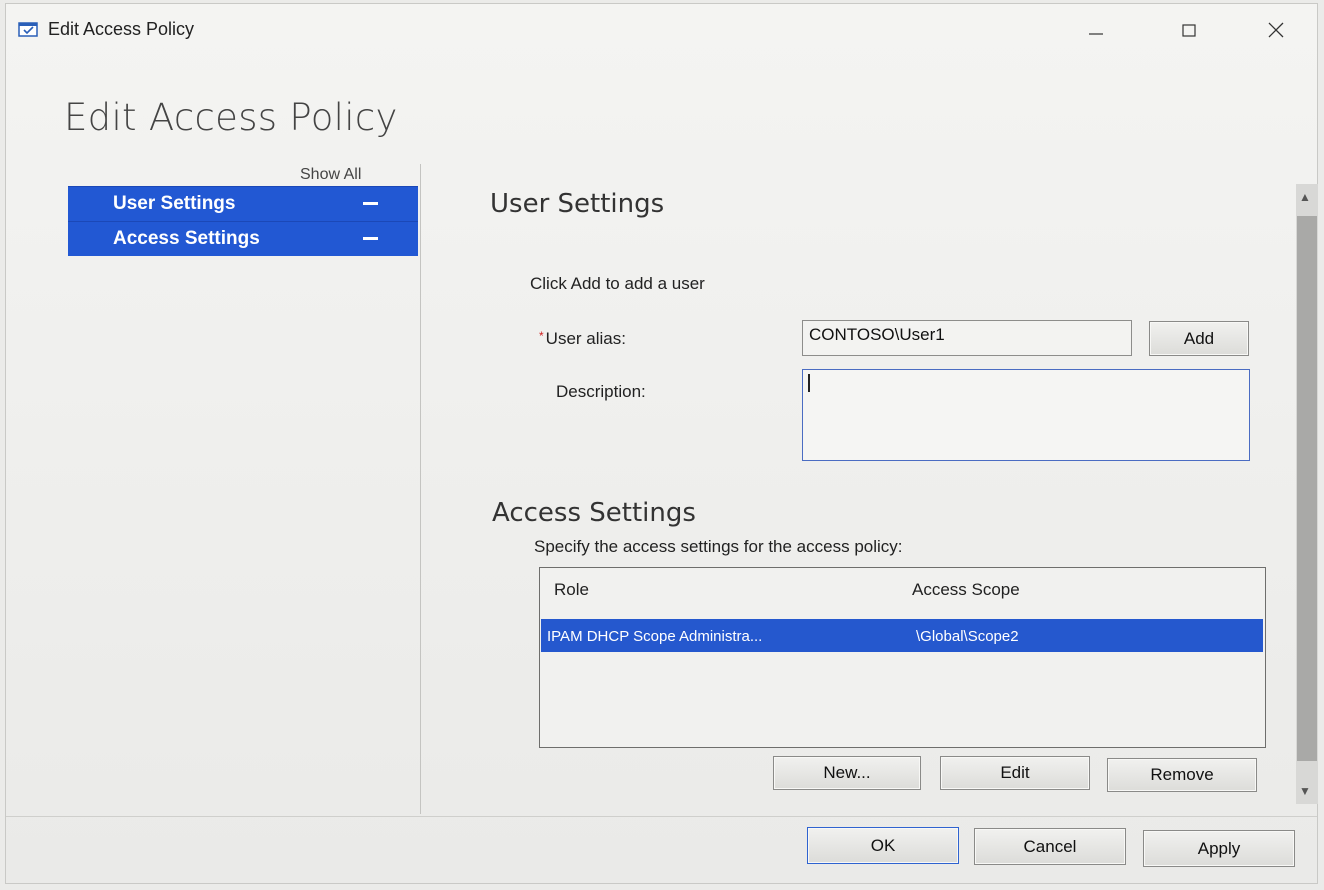 The width and height of the screenshot is (1324, 890). Describe the element at coordinates (661, 29) in the screenshot. I see `title-bar: Edit Access Policy` at that location.